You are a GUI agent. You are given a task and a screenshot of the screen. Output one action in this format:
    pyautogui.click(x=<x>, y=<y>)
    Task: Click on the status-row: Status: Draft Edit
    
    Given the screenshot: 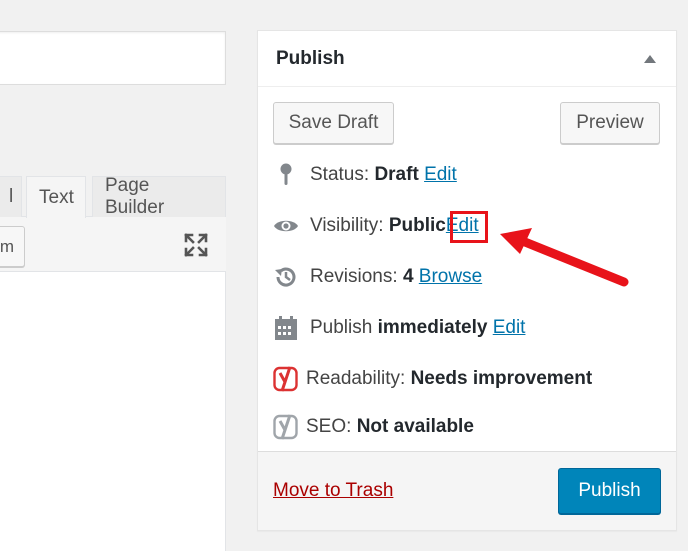 What is the action you would take?
    pyautogui.click(x=364, y=175)
    